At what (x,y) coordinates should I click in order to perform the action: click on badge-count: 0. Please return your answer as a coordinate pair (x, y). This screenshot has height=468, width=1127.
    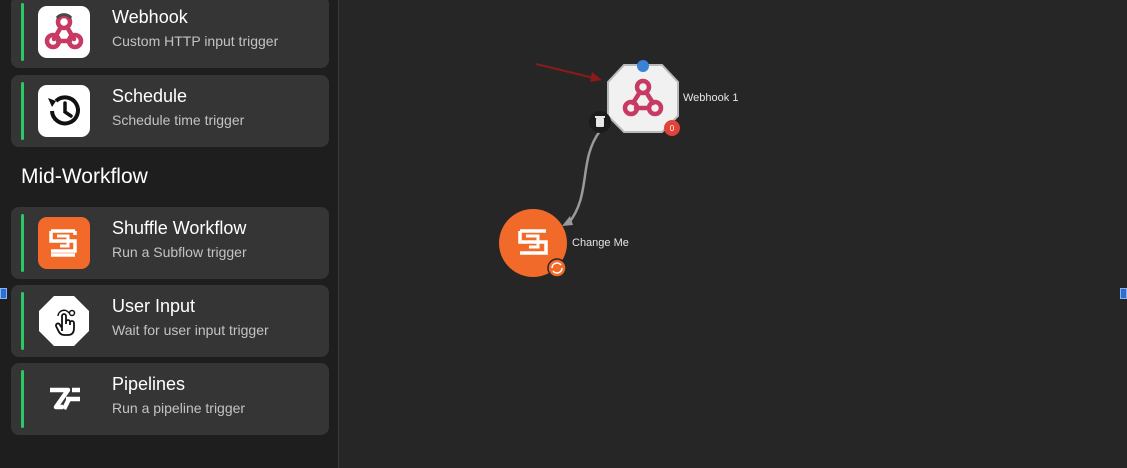
    Looking at the image, I should click on (672, 128).